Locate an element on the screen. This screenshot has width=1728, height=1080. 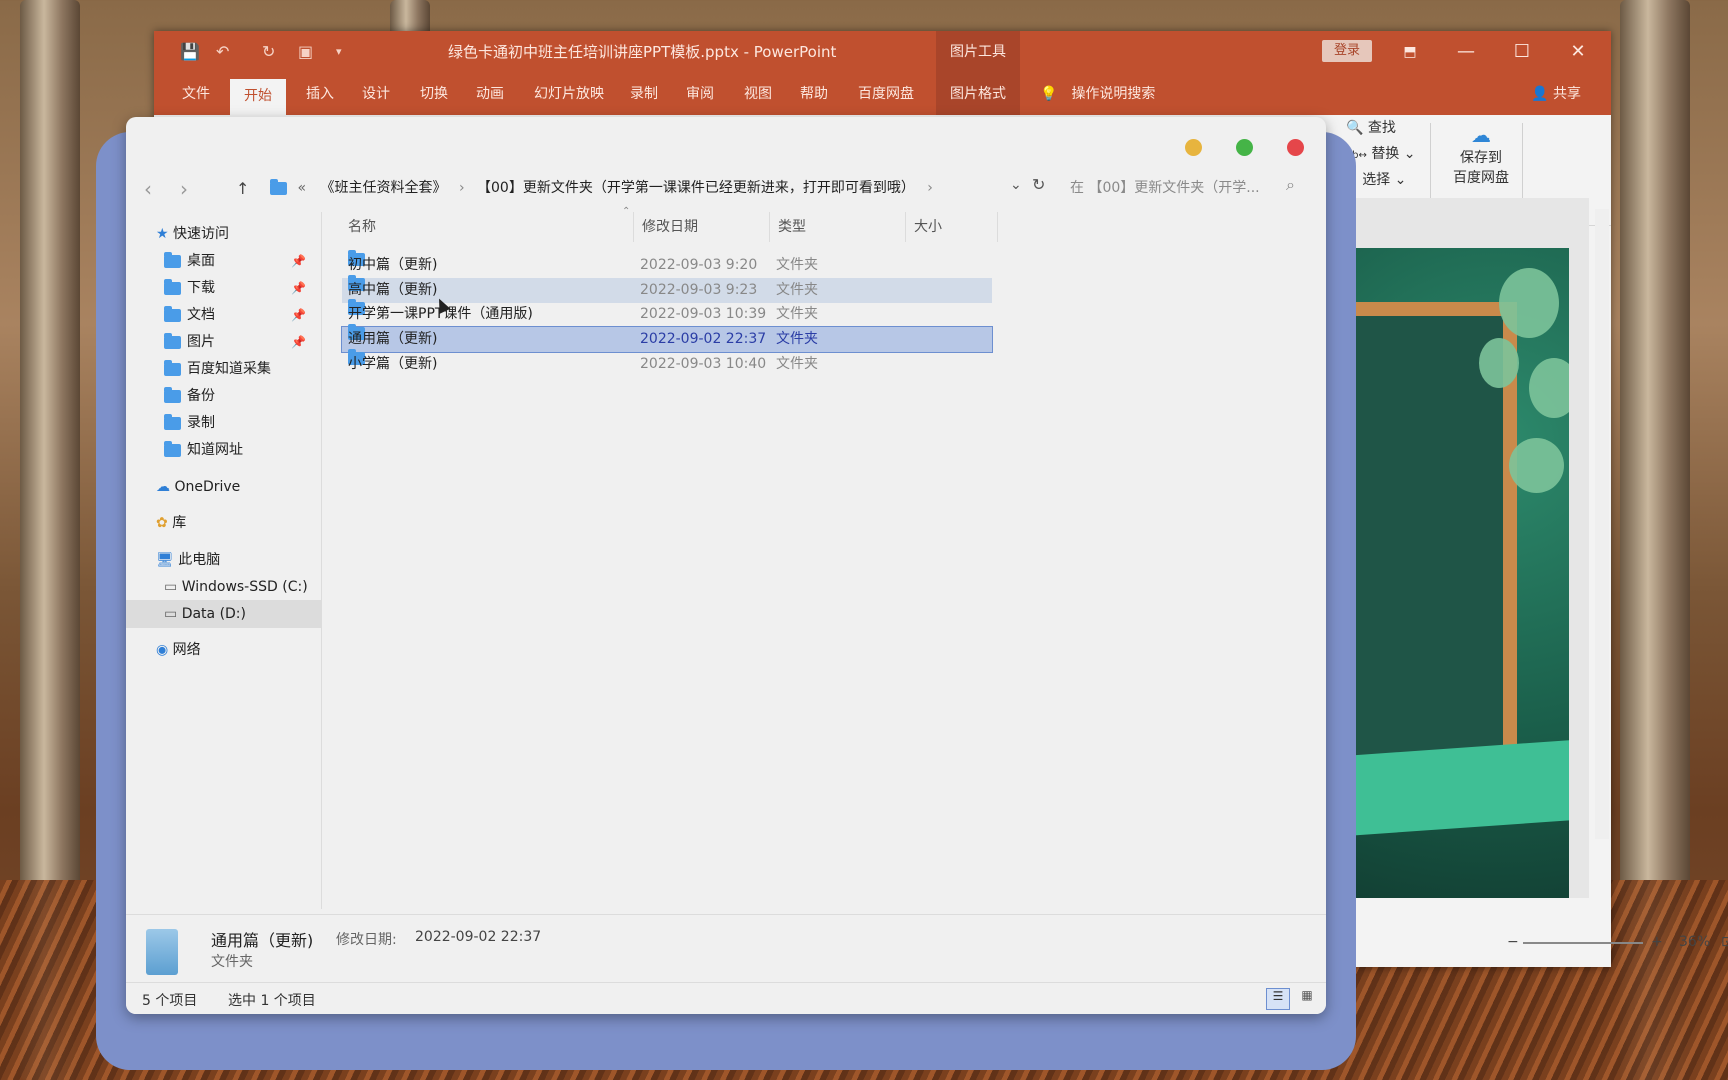
details-view-icon: ☰ is located at coordinates (1278, 999).